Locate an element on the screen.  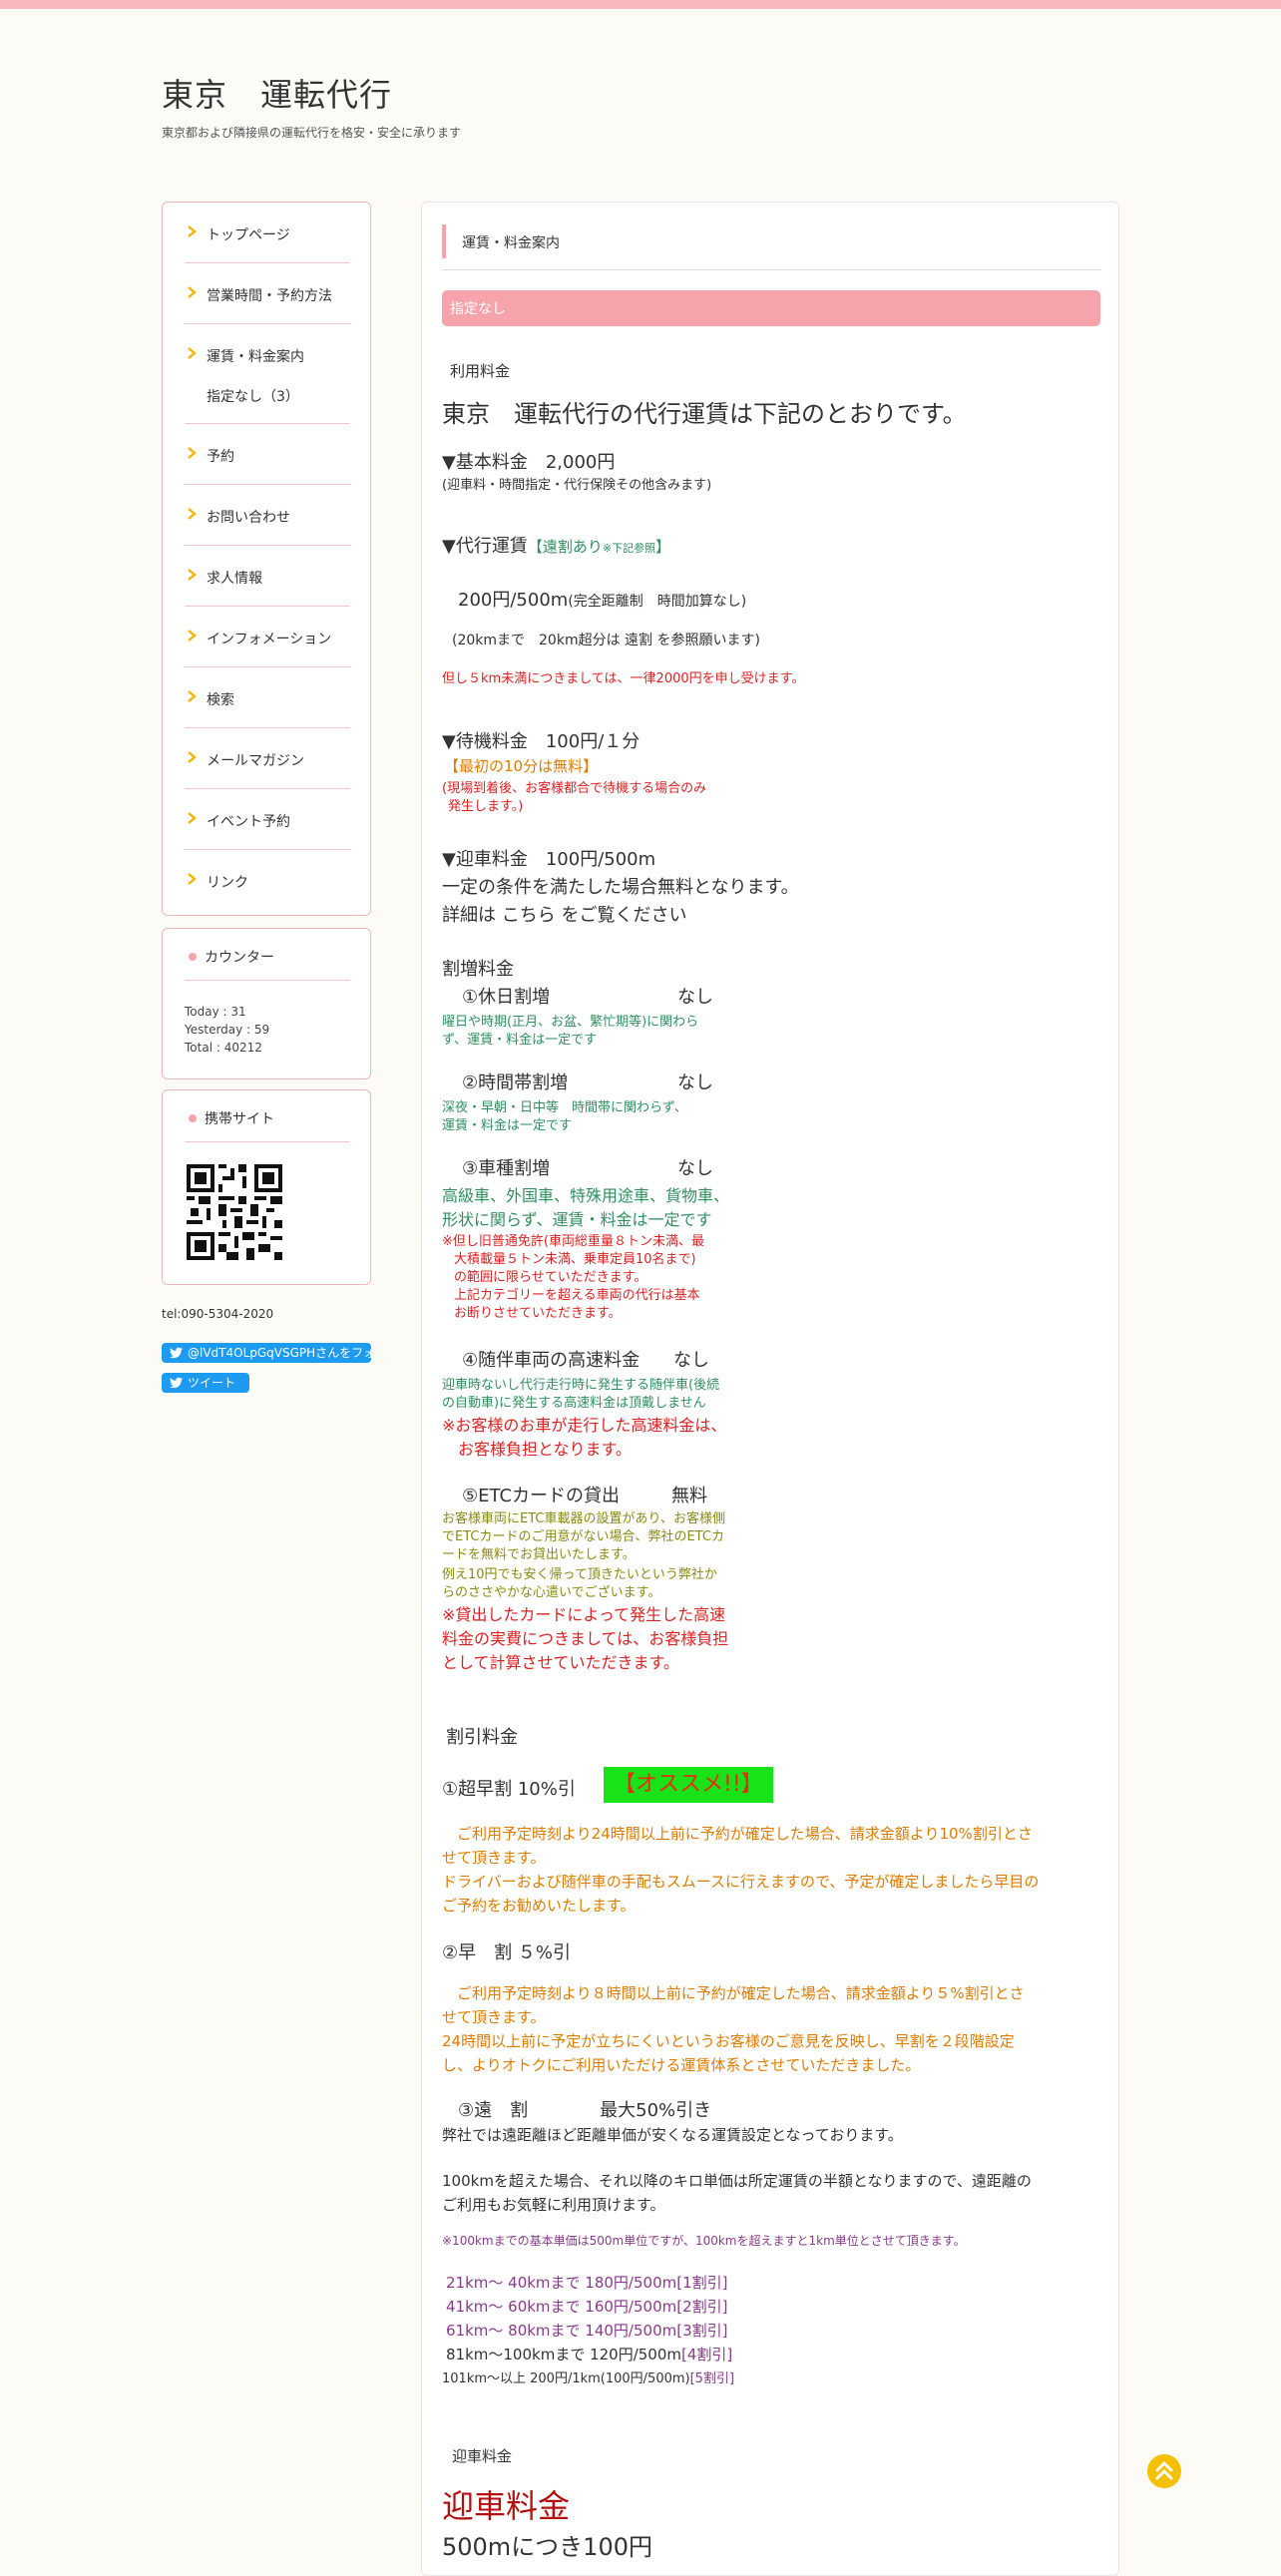
tier-row-3: 61km～ 80kmまで 140円/500m[3割引] is located at coordinates (587, 2331).